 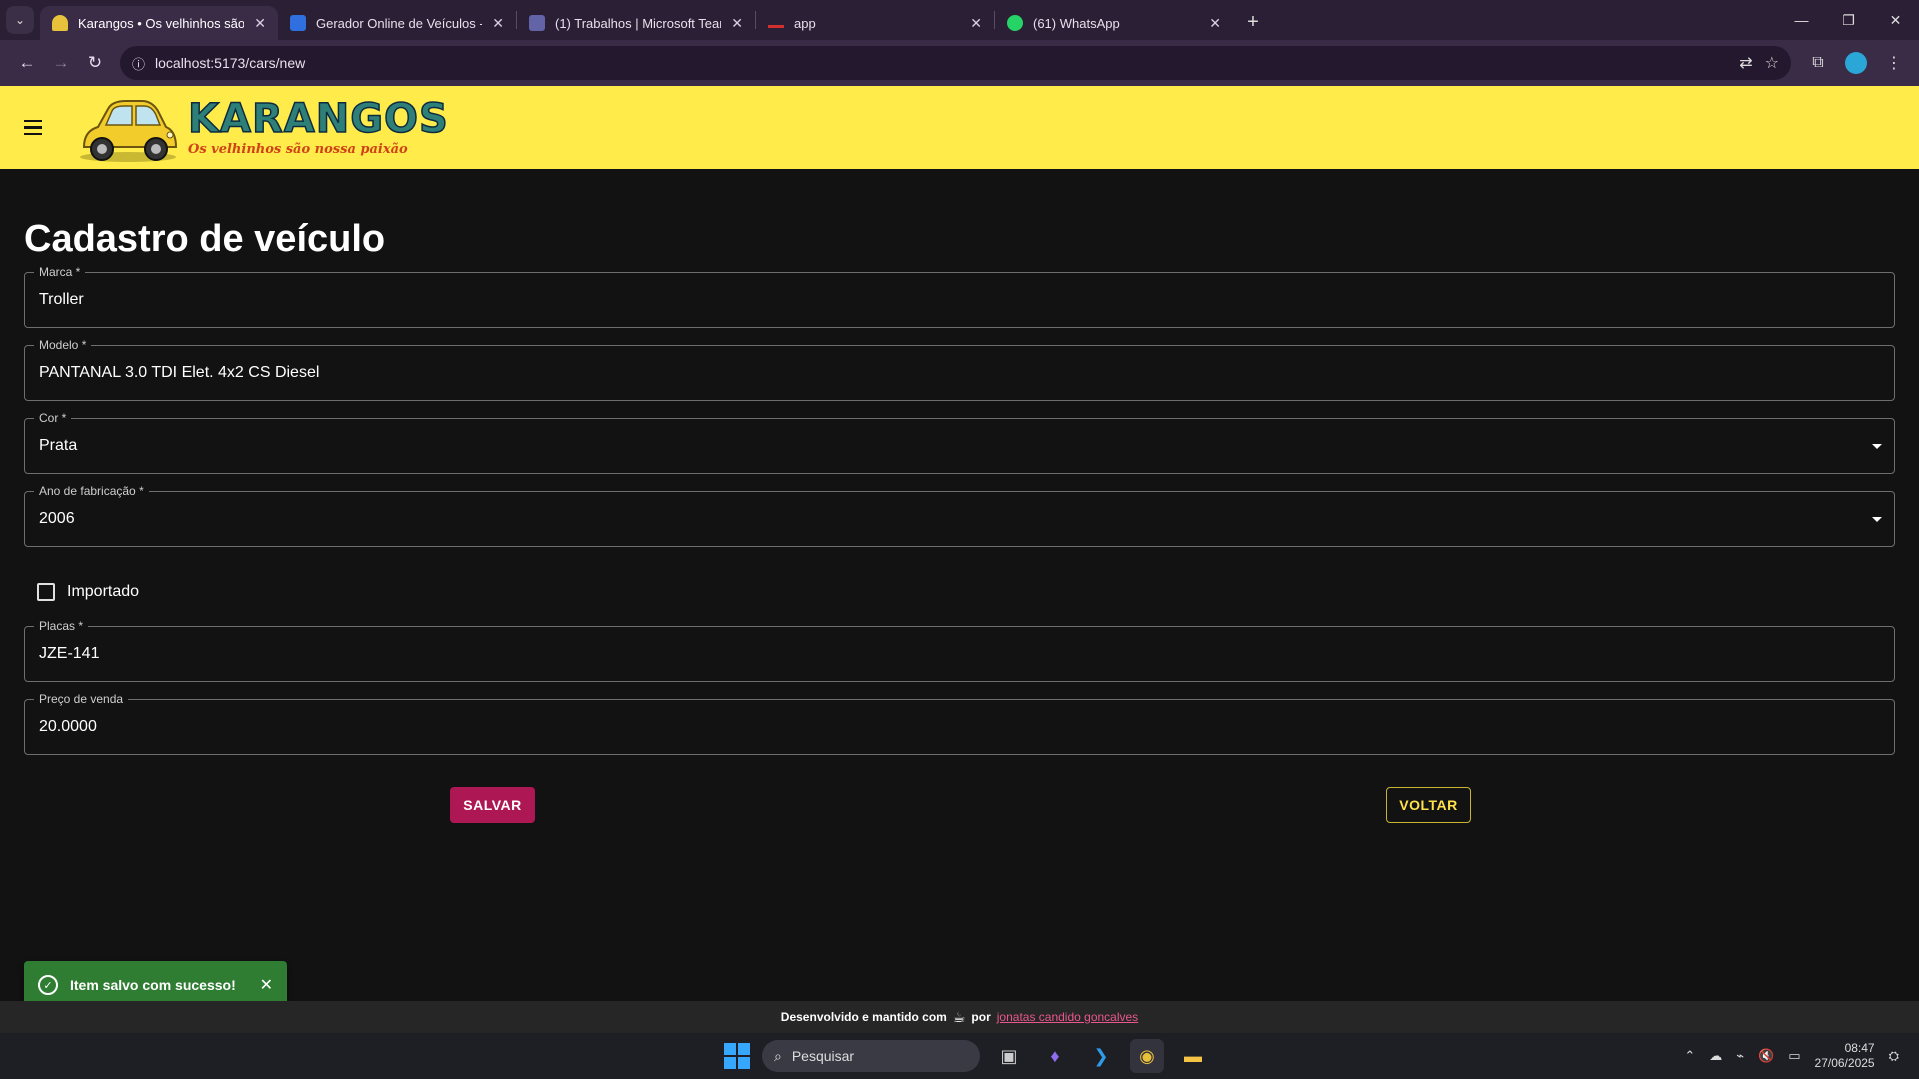 I want to click on placas-field: Placas * JZE-141, so click(x=959, y=650).